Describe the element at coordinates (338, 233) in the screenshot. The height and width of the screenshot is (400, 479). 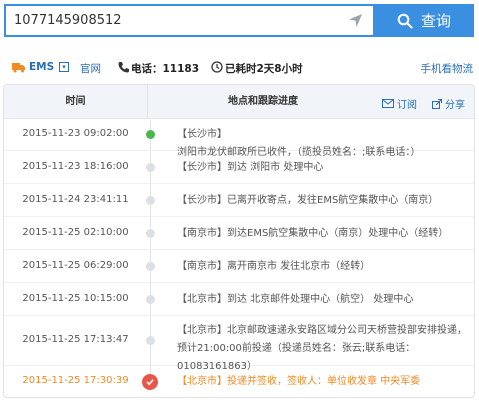
I see `row-detail: 到达EMS航空集散中心（南京）处理中心（经转）` at that location.